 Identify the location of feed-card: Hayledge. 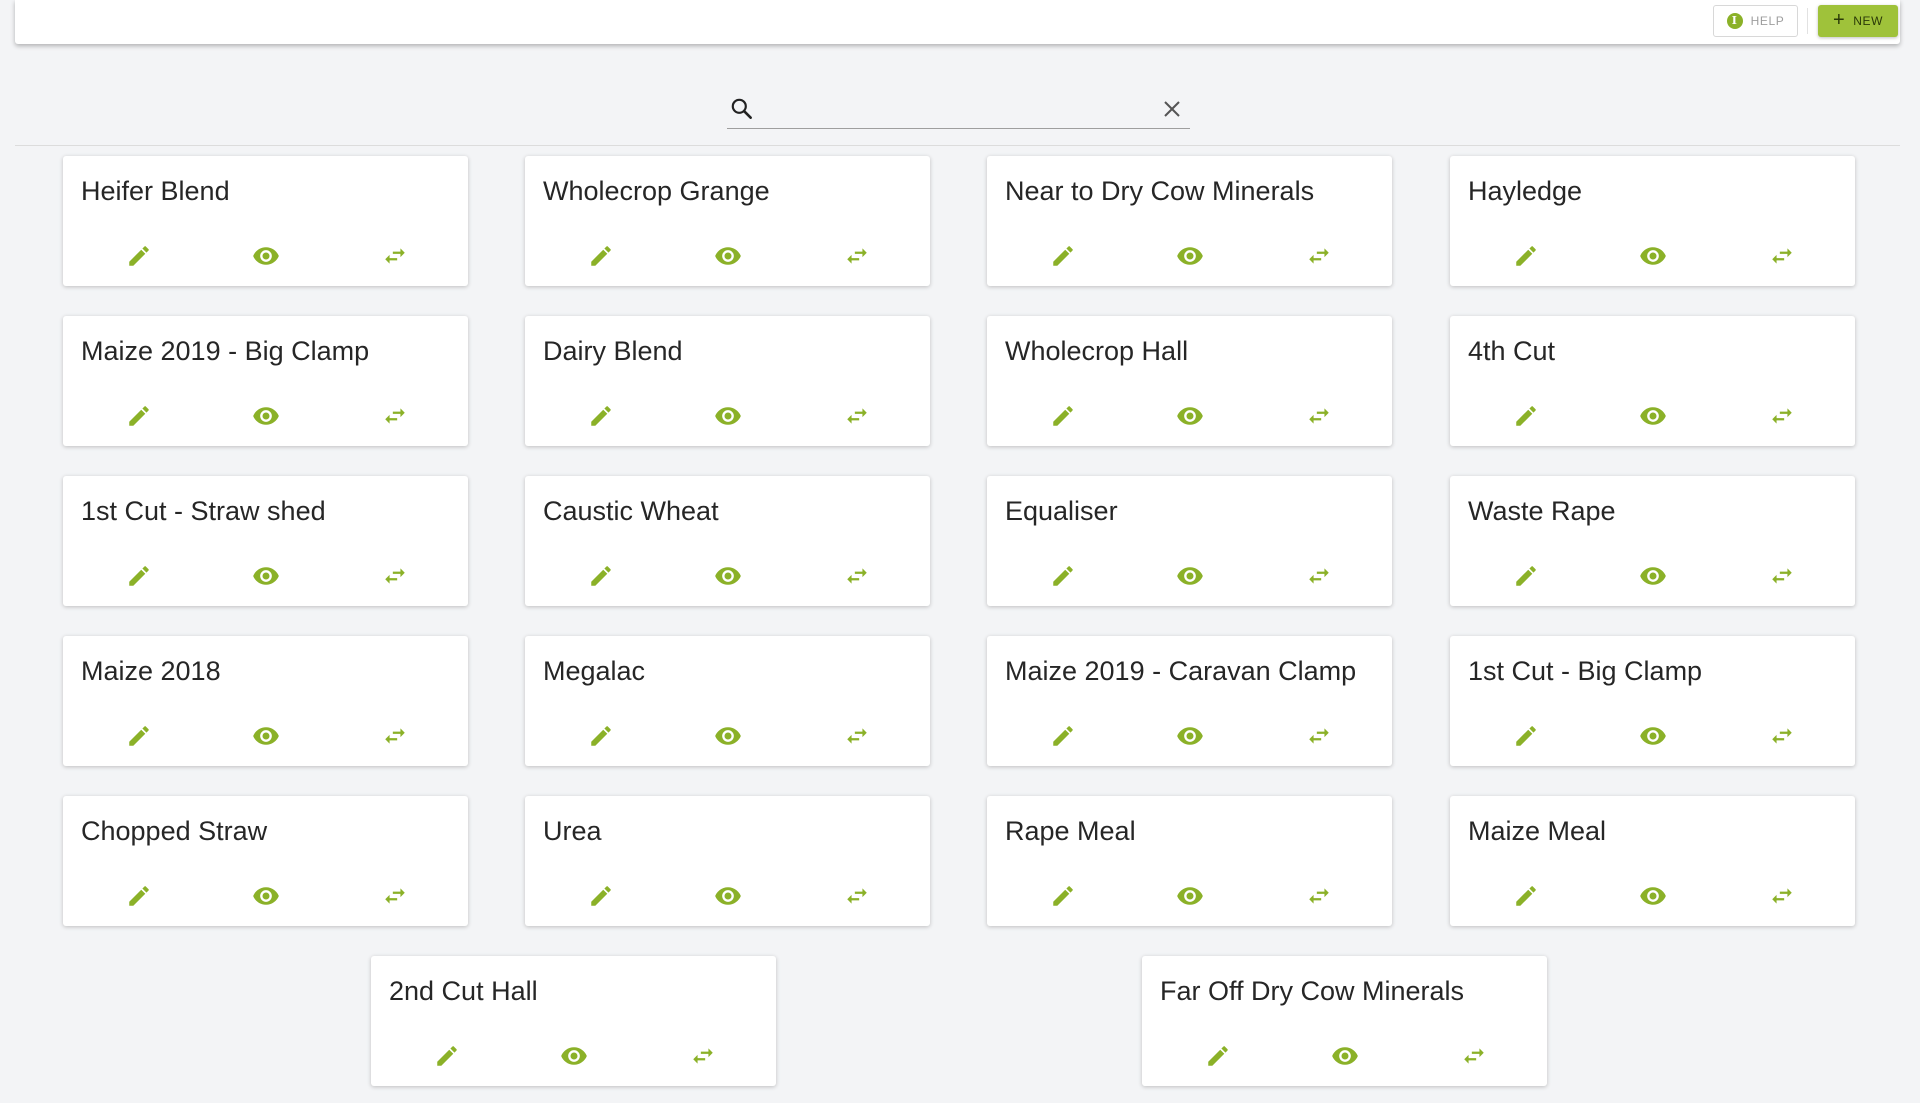
(1652, 221).